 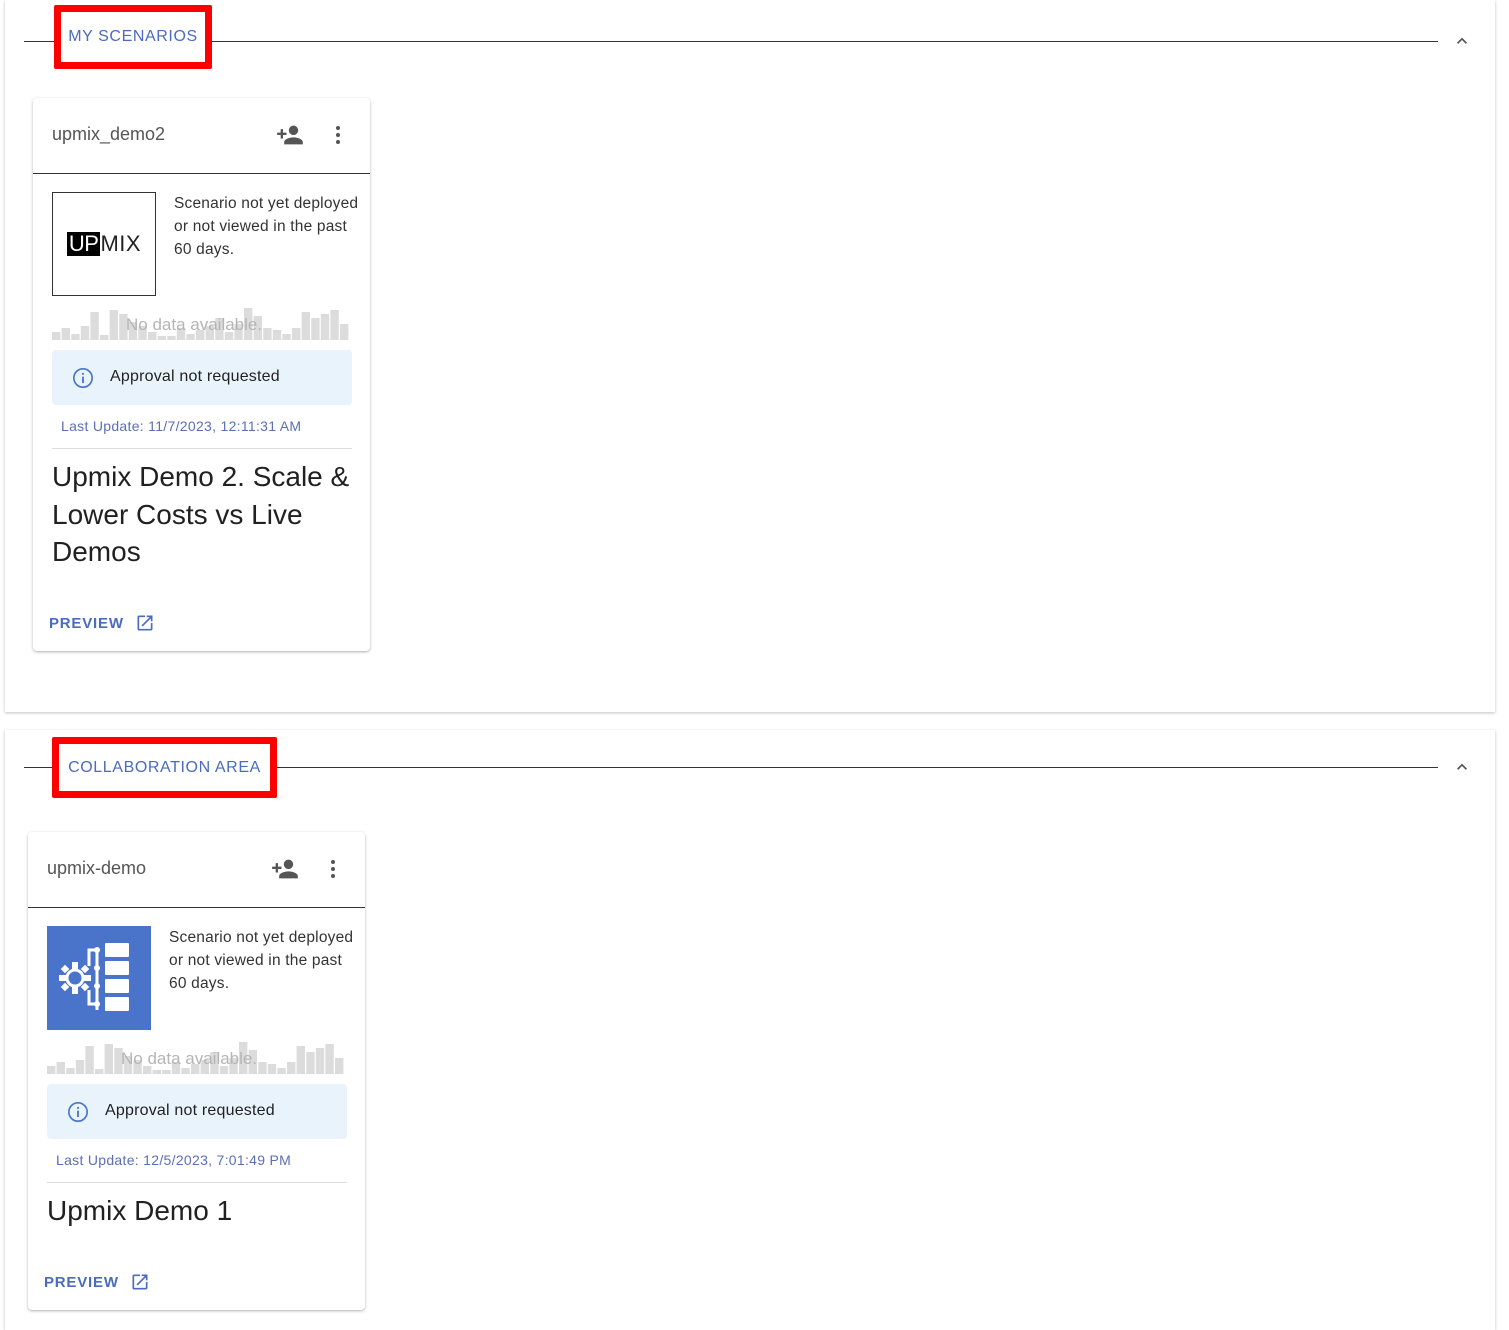 I want to click on scenario-title: Upmix Demo 1, so click(x=199, y=1211).